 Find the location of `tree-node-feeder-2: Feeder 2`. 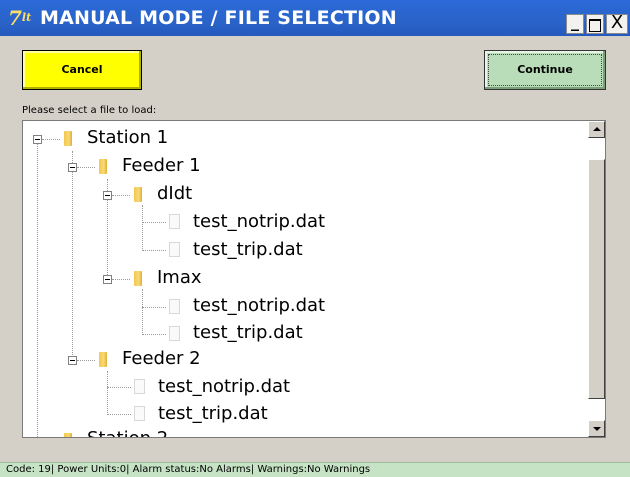

tree-node-feeder-2: Feeder 2 is located at coordinates (161, 359).